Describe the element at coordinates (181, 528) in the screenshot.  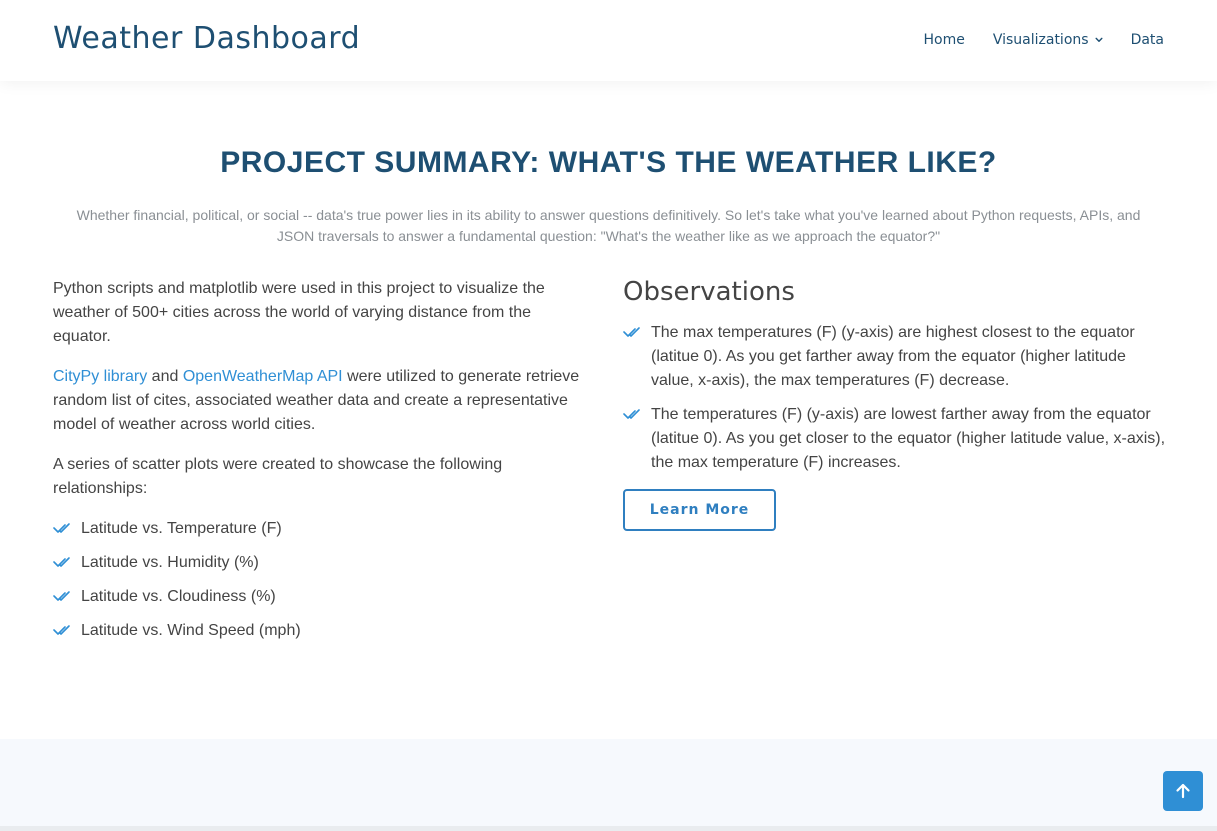
I see `relationship-label: Latitude vs. Temperature (F)` at that location.